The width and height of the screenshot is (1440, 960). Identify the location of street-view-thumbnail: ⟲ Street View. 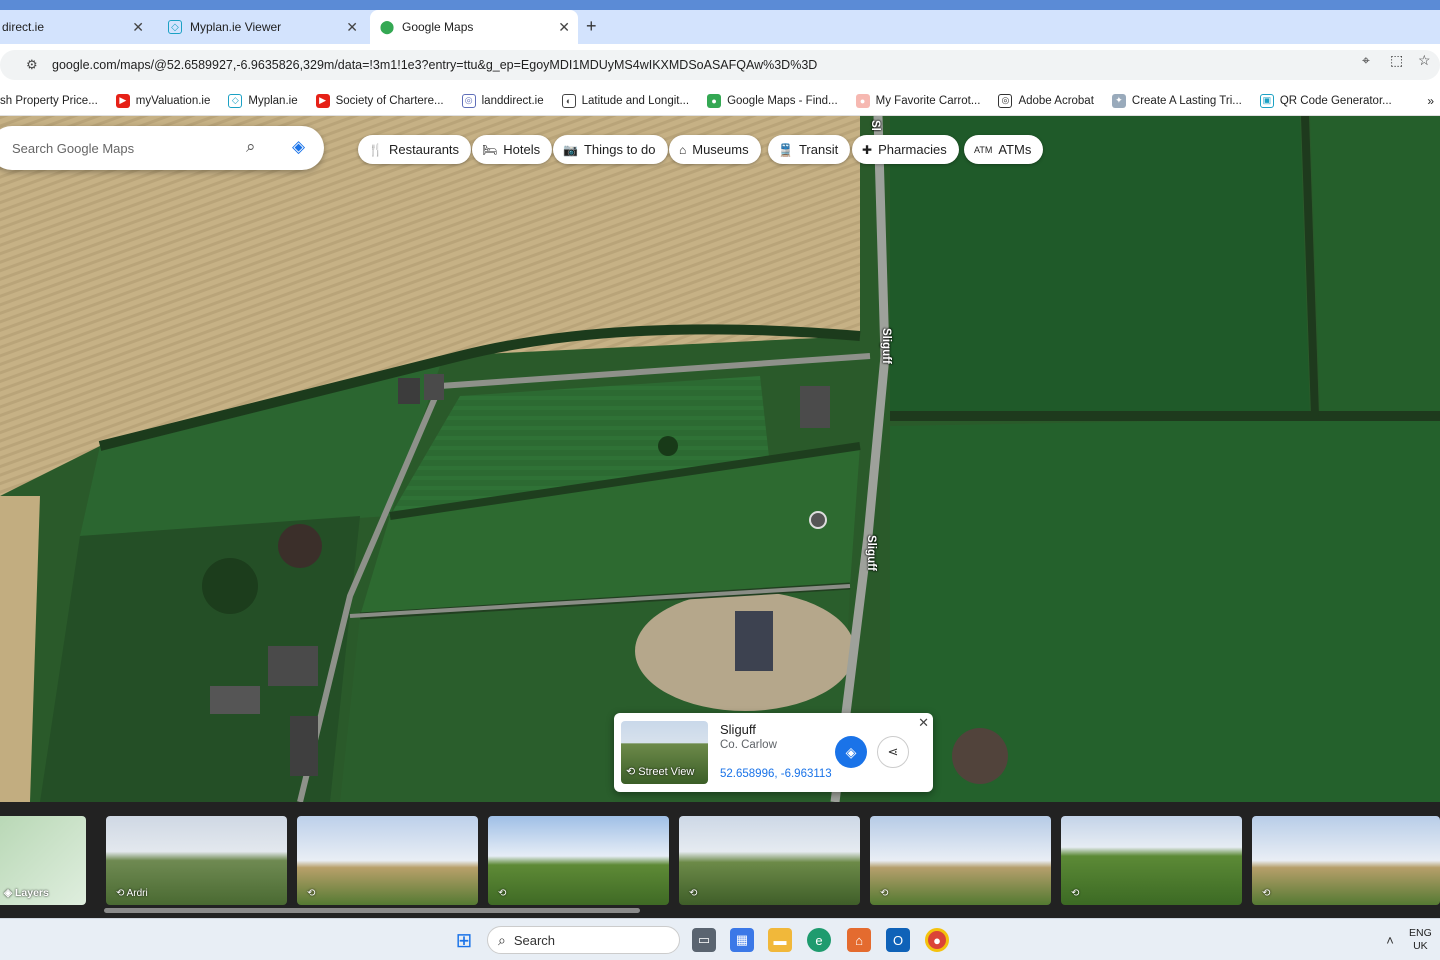
(664, 752).